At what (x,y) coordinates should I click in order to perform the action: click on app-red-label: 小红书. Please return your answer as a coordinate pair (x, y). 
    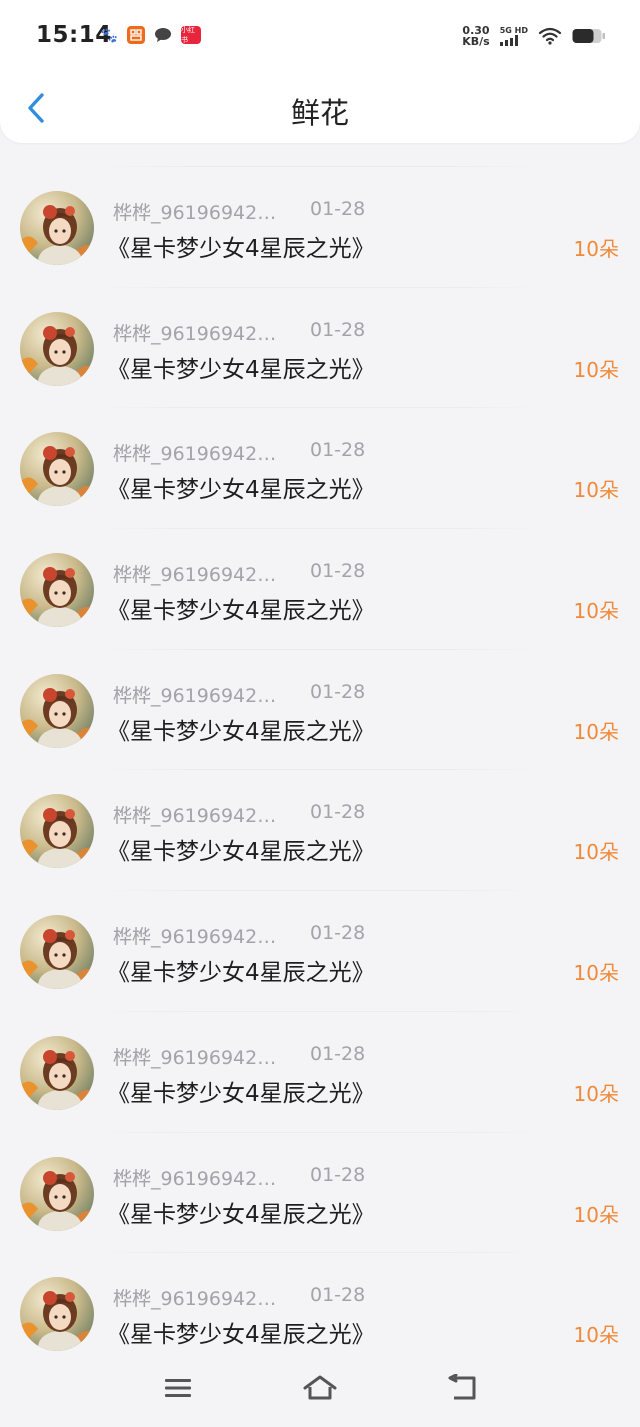
    Looking at the image, I should click on (188, 35).